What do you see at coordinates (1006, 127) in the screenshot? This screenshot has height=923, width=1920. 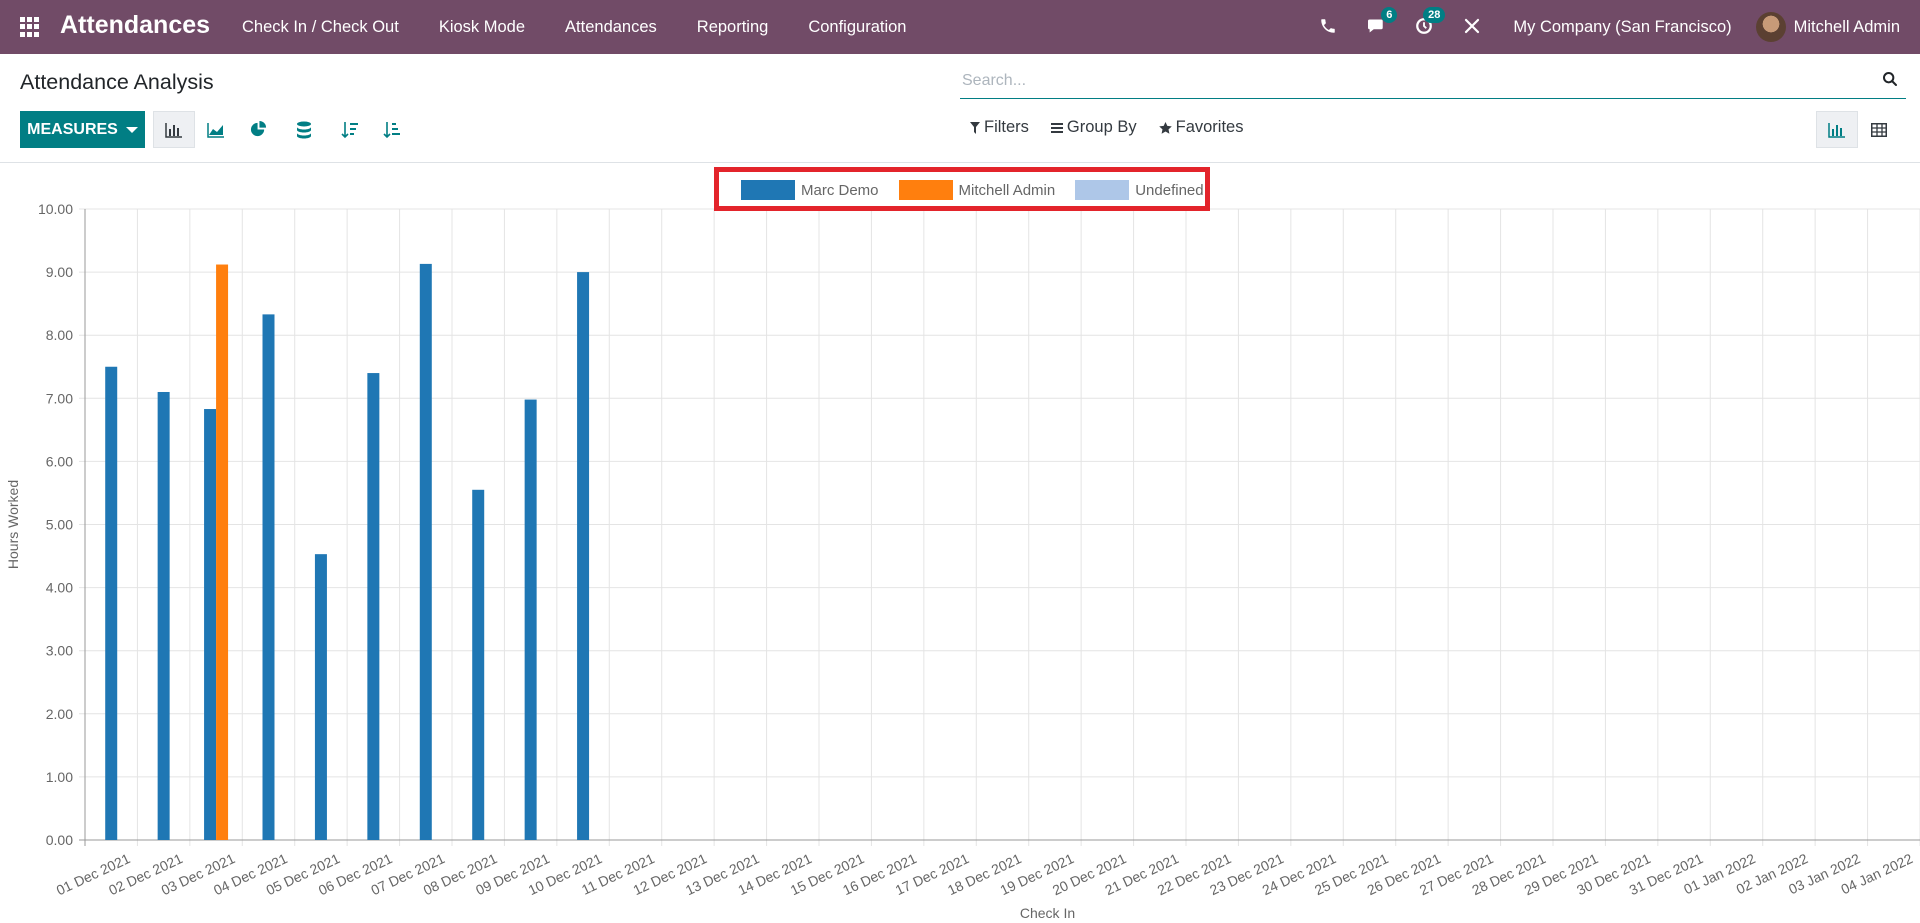 I see `filters-label: Filters` at bounding box center [1006, 127].